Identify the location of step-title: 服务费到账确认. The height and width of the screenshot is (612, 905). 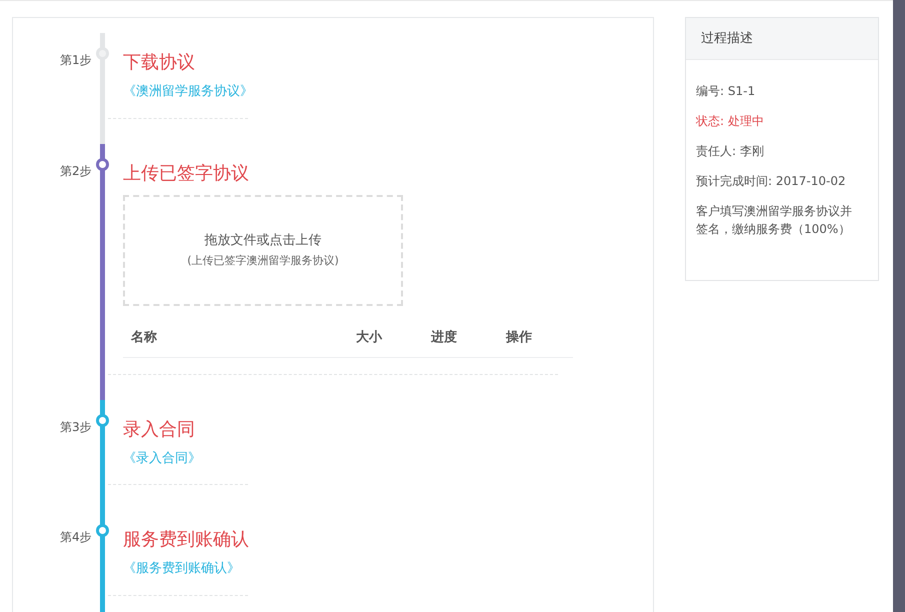
(186, 540).